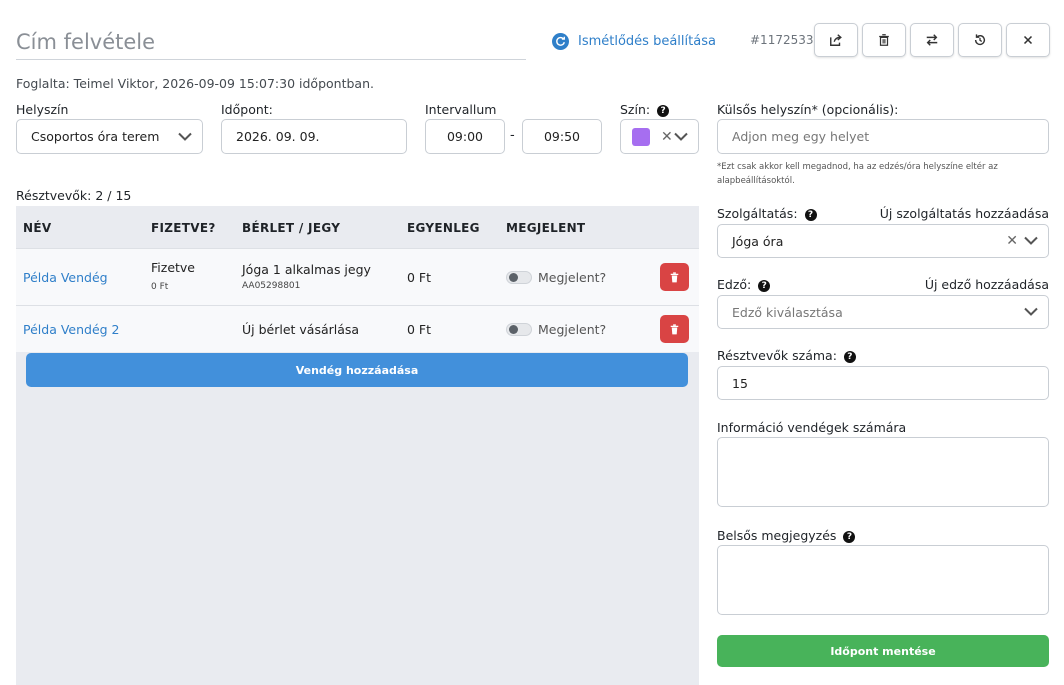 This screenshot has width=1064, height=685. What do you see at coordinates (42, 109) in the screenshot?
I see `location-label: Helyszín` at bounding box center [42, 109].